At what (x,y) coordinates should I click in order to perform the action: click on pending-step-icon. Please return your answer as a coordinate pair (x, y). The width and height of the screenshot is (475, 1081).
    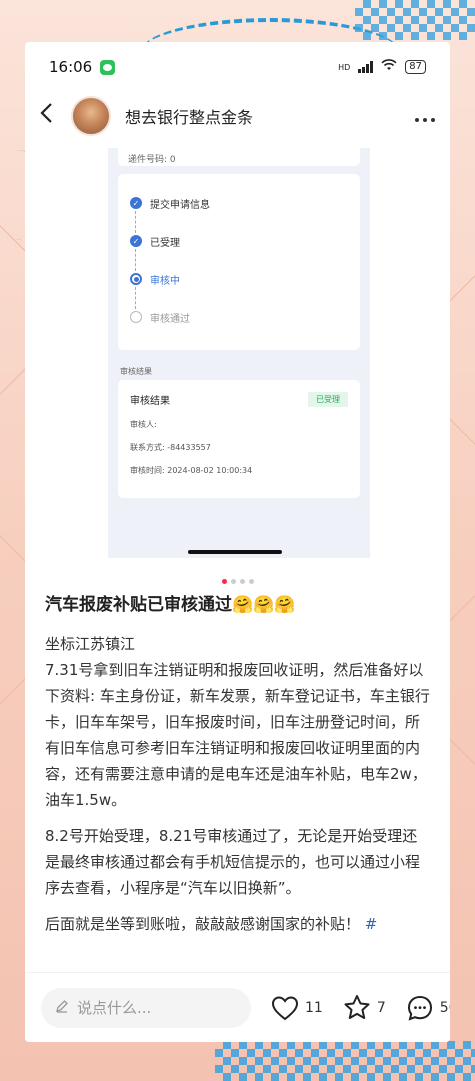
    Looking at the image, I should click on (136, 317).